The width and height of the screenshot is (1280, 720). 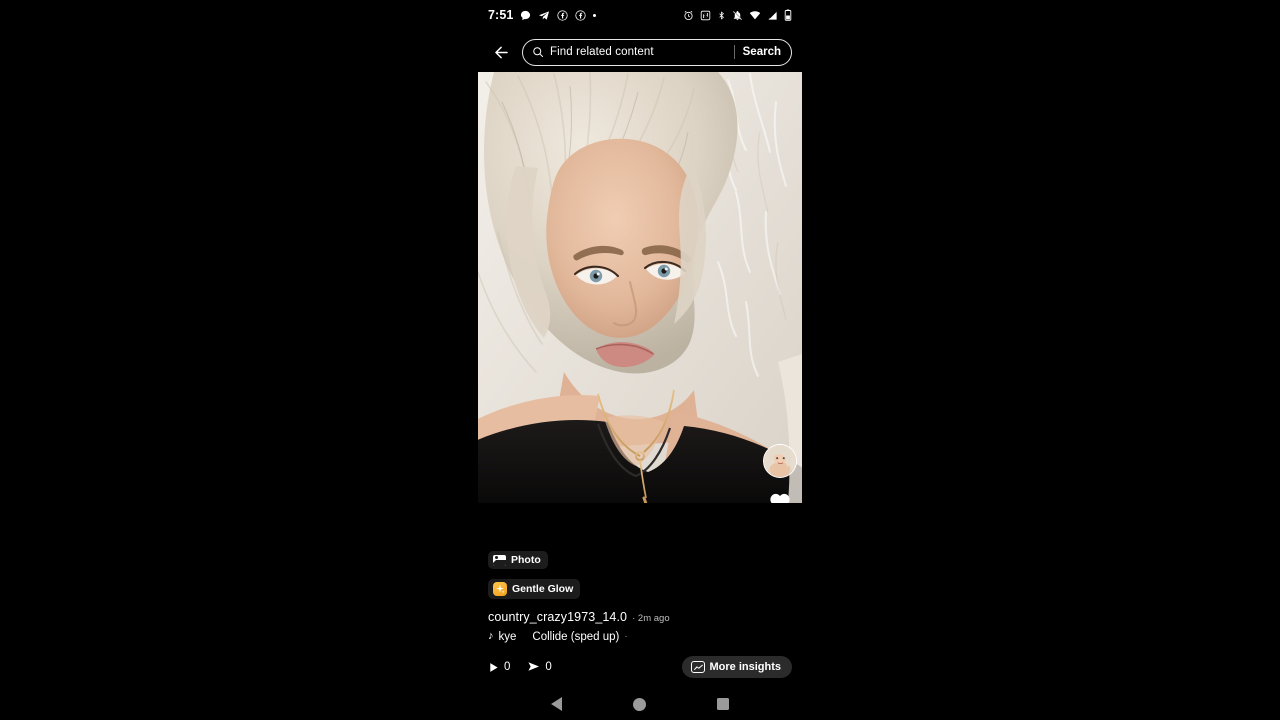 What do you see at coordinates (640, 667) in the screenshot?
I see `stats-row: 0 0 More insights` at bounding box center [640, 667].